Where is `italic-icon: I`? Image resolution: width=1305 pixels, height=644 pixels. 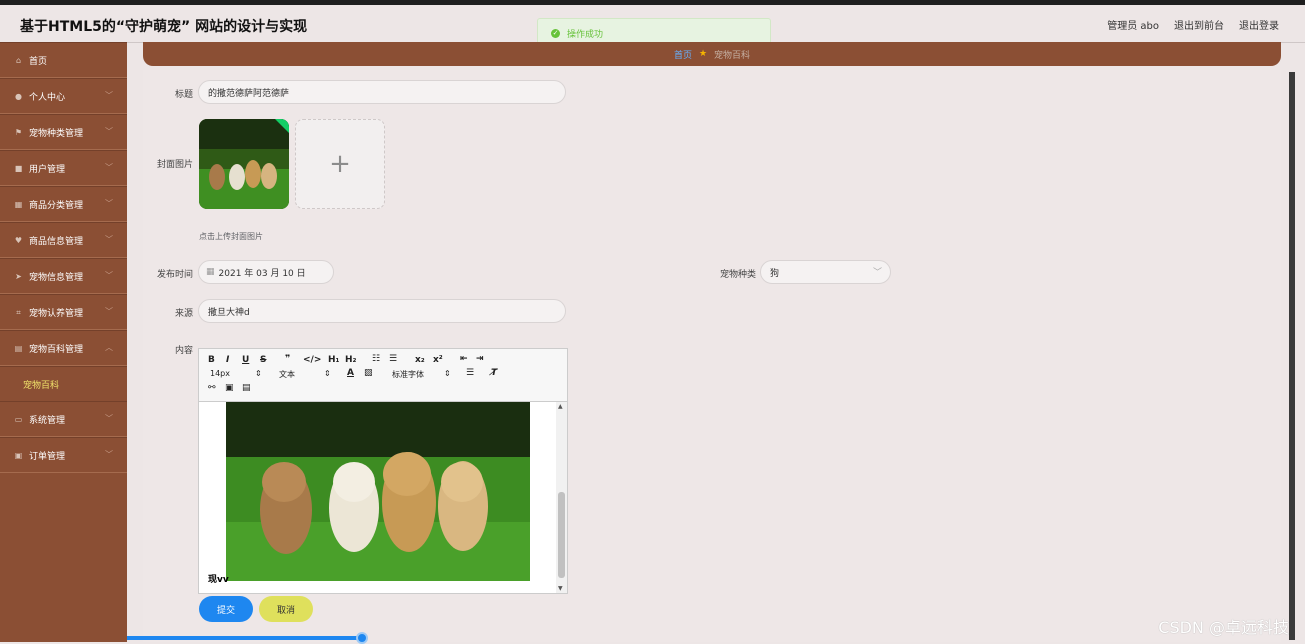 italic-icon: I is located at coordinates (227, 360).